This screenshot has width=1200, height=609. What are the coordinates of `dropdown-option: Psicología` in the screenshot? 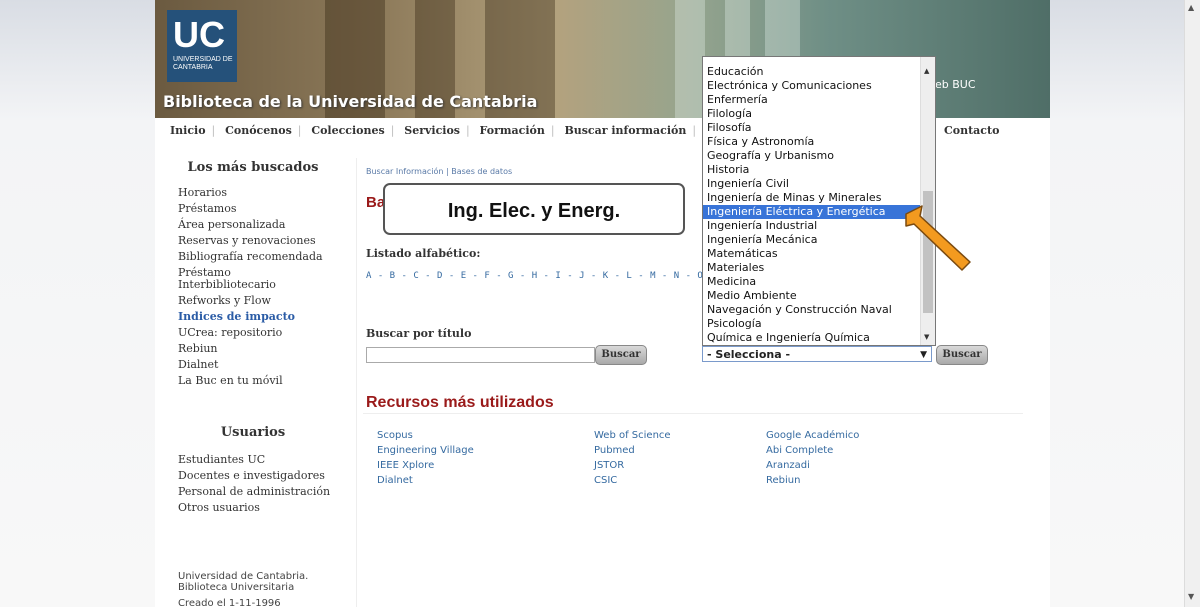 It's located at (819, 324).